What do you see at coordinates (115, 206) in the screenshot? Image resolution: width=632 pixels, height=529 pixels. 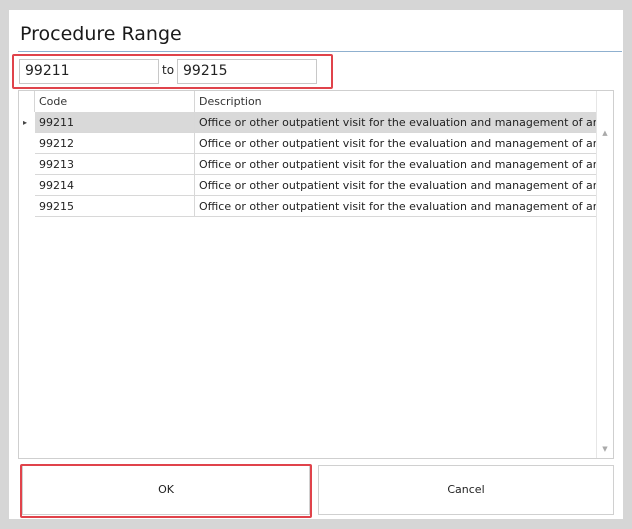 I see `code-cell: 99215` at bounding box center [115, 206].